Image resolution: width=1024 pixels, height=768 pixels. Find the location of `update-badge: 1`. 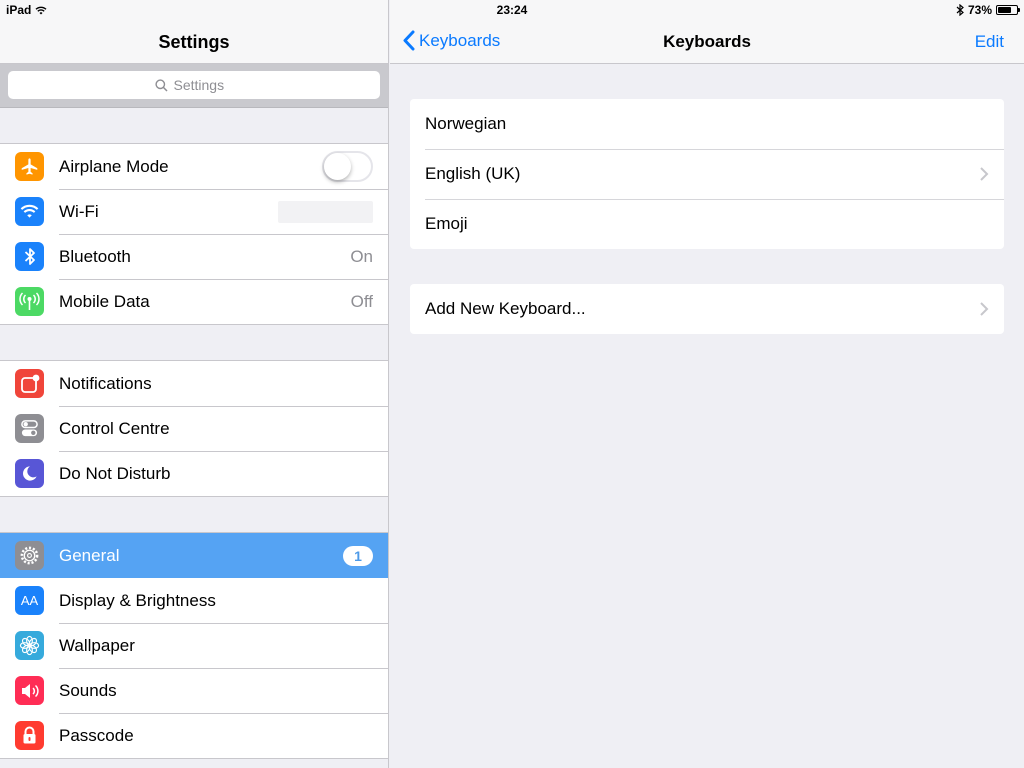

update-badge: 1 is located at coordinates (358, 555).